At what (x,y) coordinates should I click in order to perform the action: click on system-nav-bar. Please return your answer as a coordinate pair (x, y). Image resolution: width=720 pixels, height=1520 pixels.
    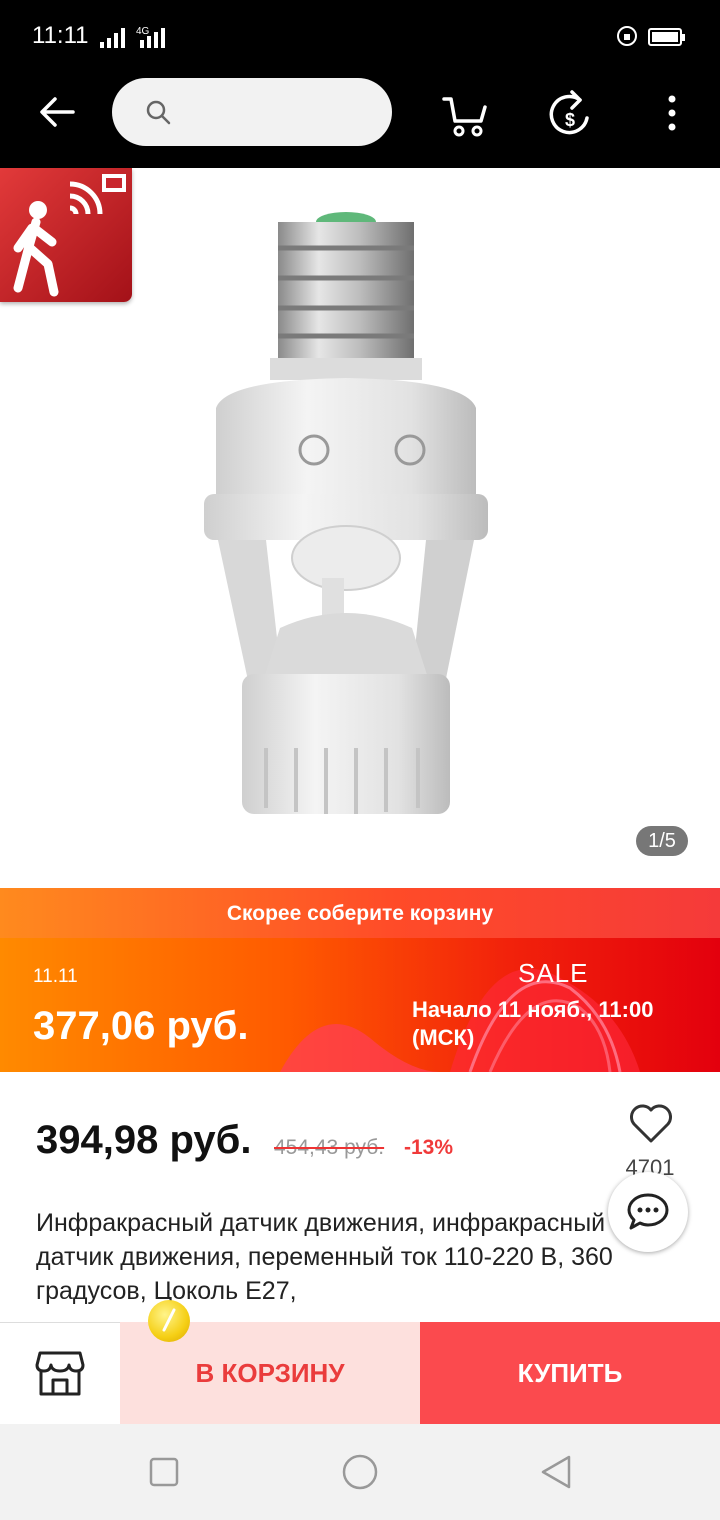
    Looking at the image, I should click on (360, 1472).